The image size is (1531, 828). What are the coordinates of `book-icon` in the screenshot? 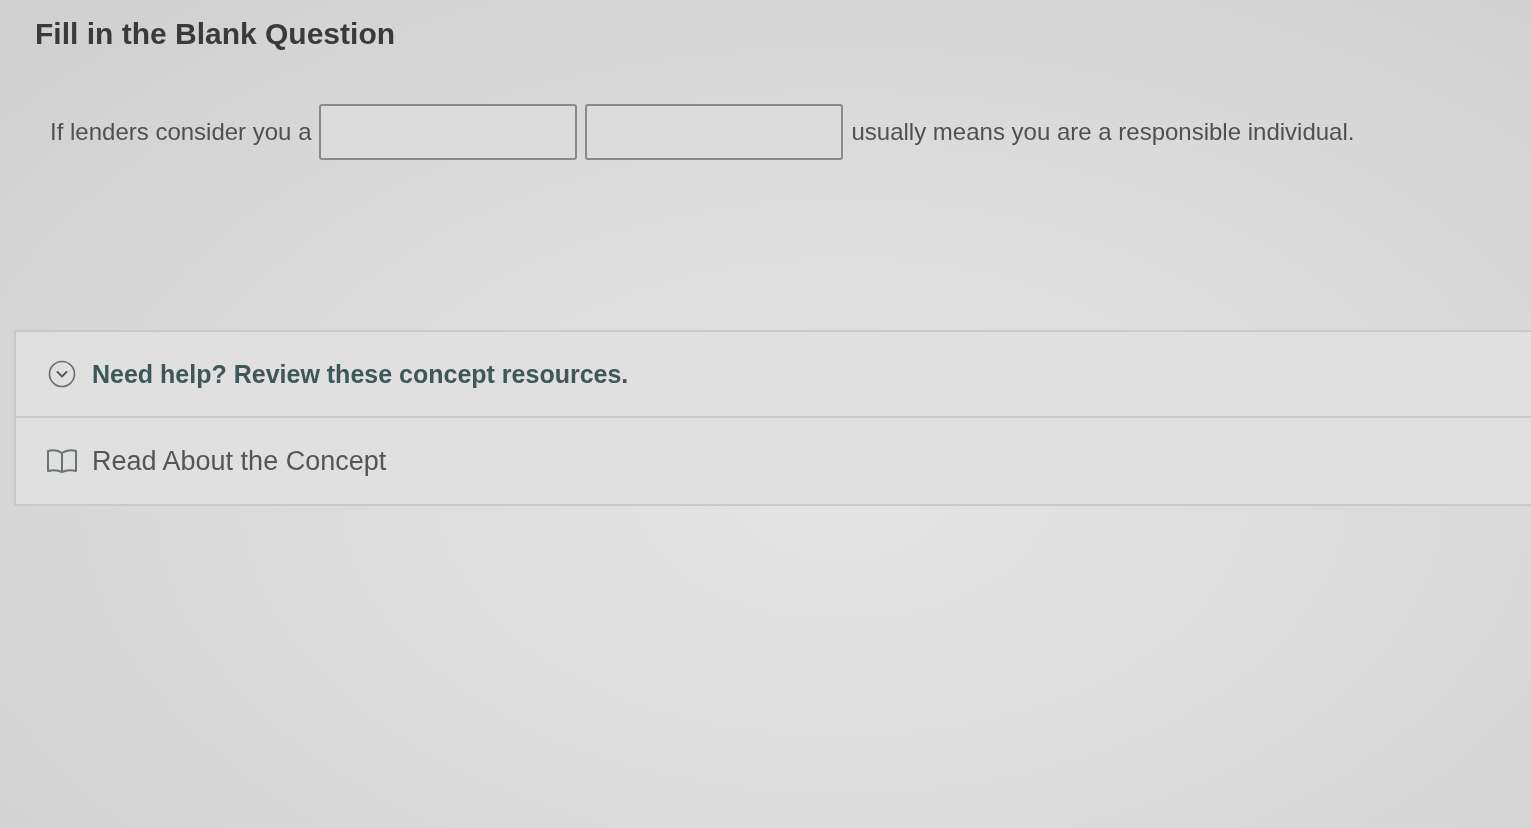 It's located at (62, 461).